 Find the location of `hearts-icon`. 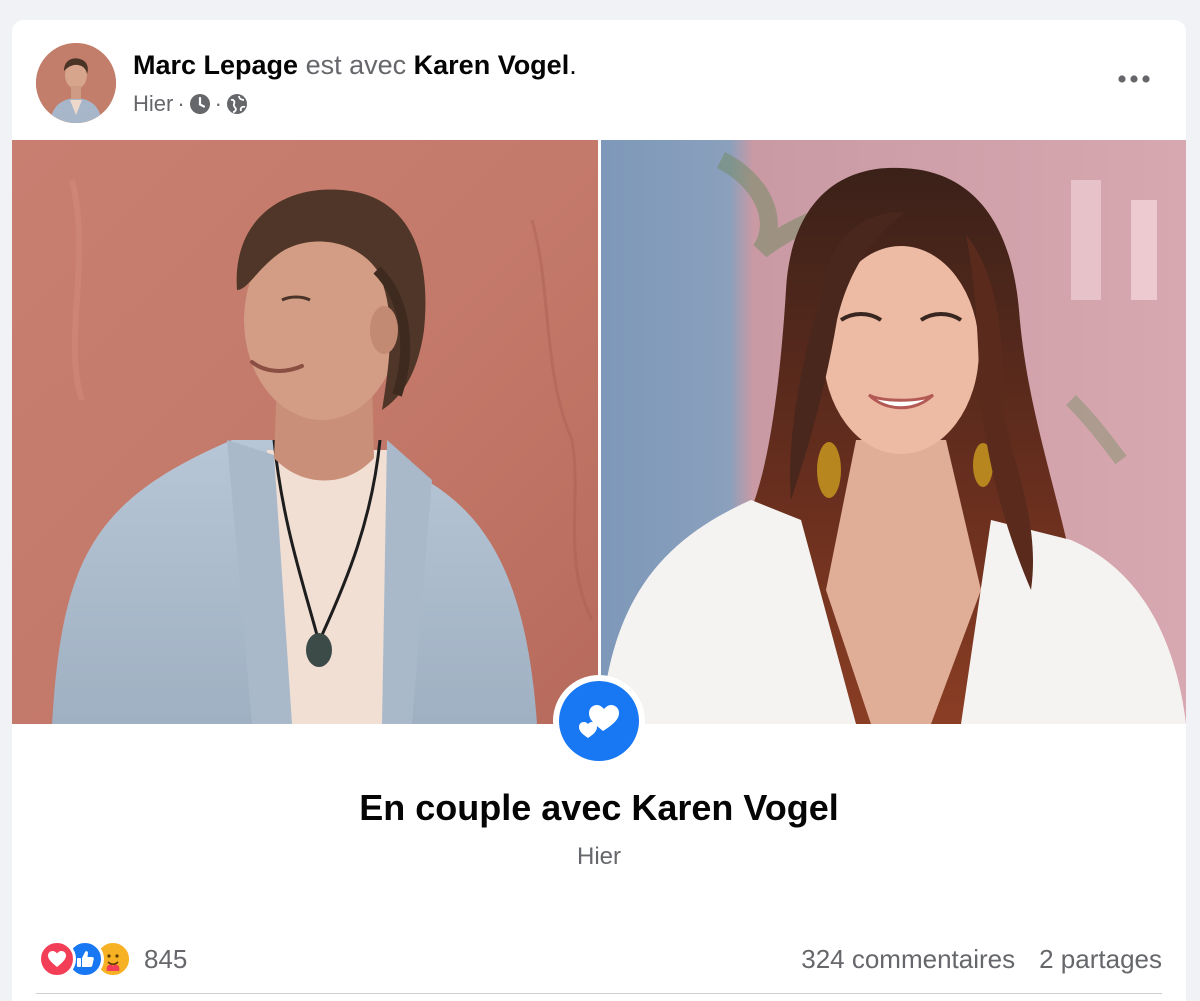

hearts-icon is located at coordinates (599, 721).